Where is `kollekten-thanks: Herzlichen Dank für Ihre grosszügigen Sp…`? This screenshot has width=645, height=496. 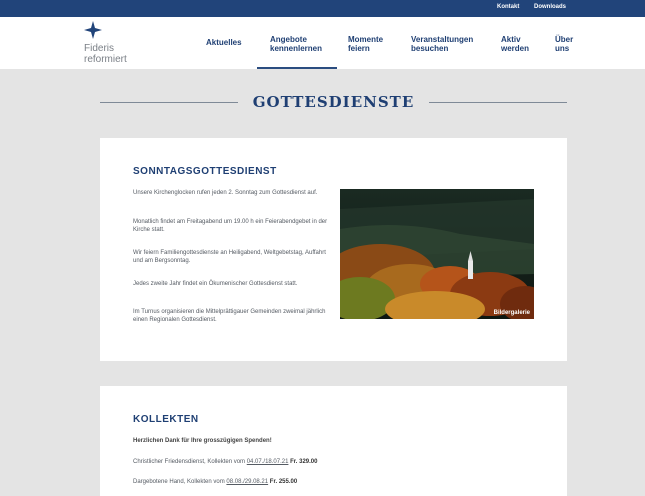 kollekten-thanks: Herzlichen Dank für Ihre grosszügigen Sp… is located at coordinates (202, 441).